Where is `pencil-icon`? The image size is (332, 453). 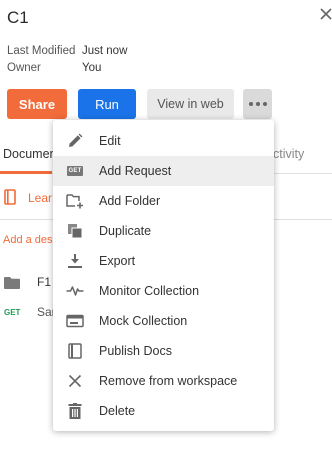 pencil-icon is located at coordinates (75, 141).